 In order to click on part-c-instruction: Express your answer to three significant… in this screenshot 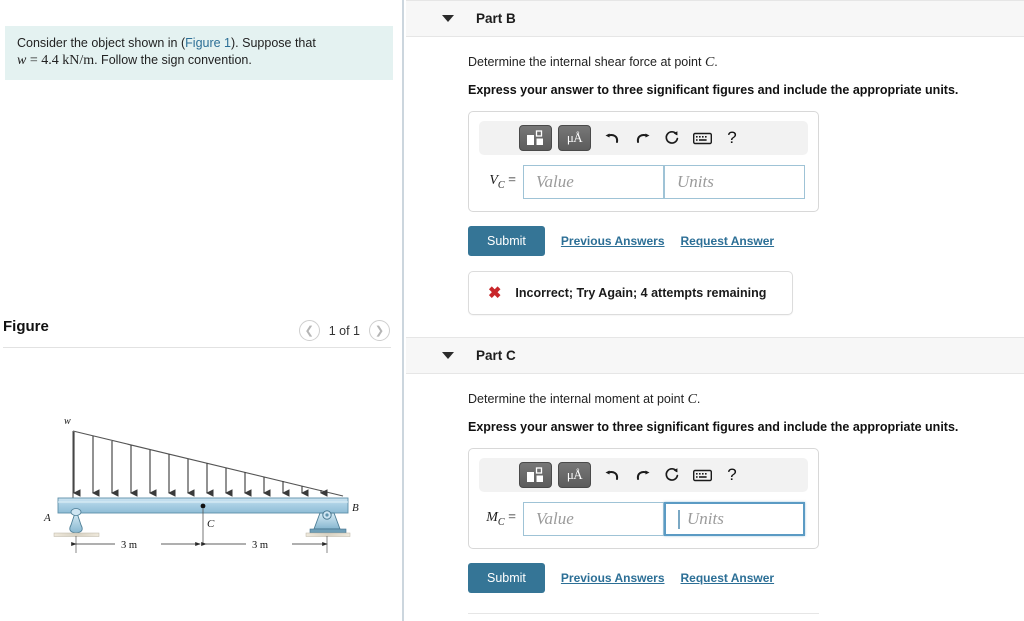, I will do `click(713, 427)`.